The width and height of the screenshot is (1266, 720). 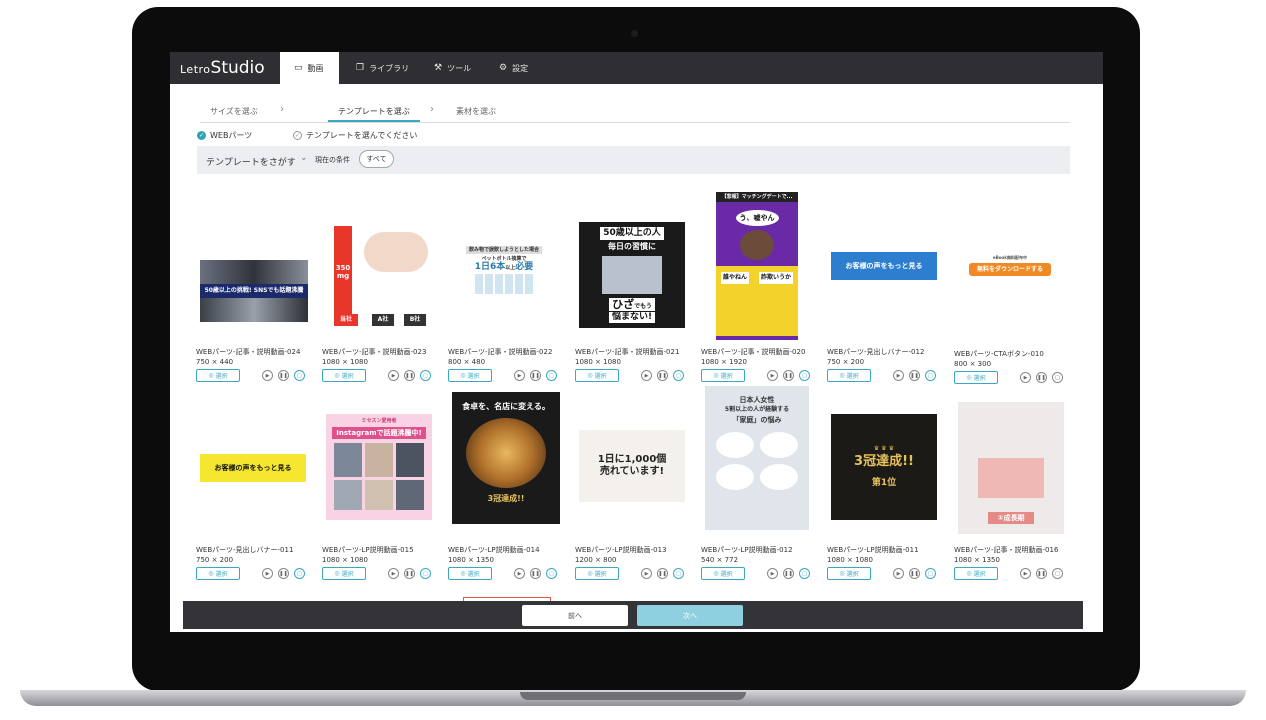 I want to click on prev-button: 前へ, so click(x=575, y=615).